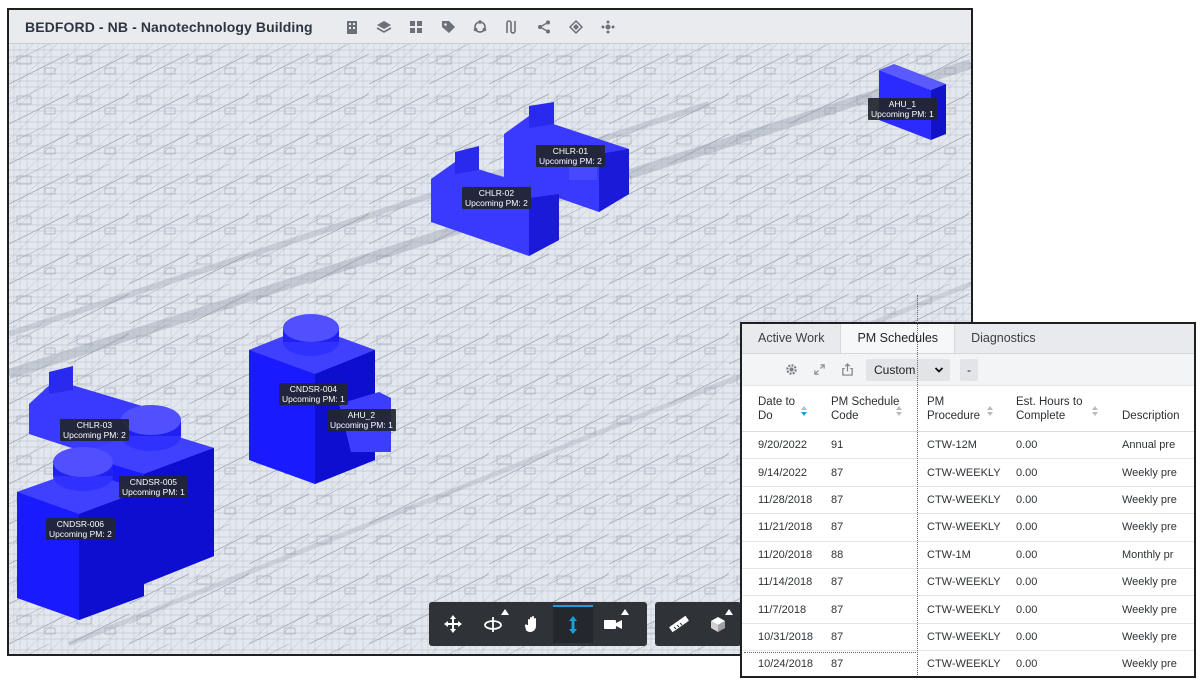  Describe the element at coordinates (153, 487) in the screenshot. I see `equipment-label: CNDSR-005 Upcoming PM: 1` at that location.